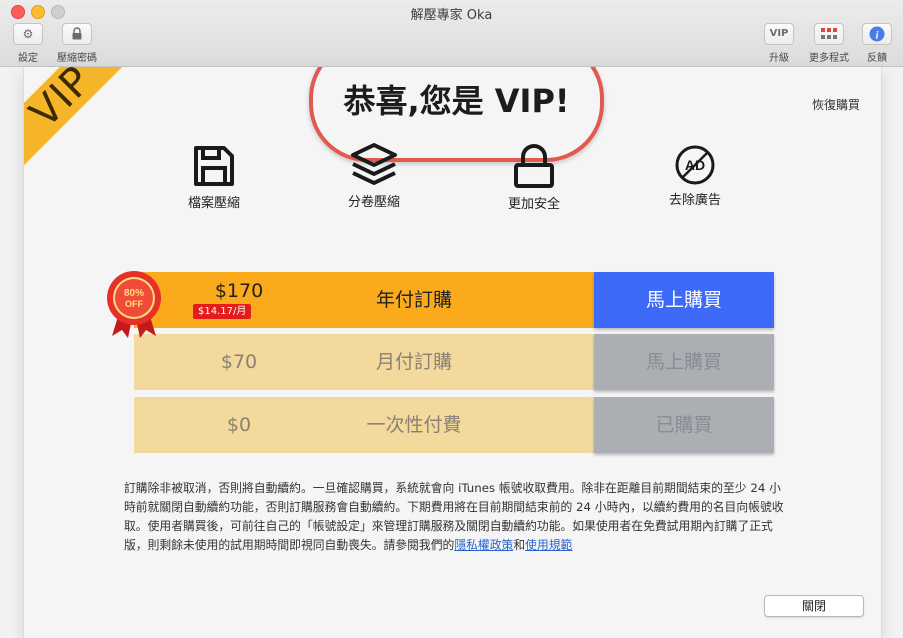 The width and height of the screenshot is (903, 638). Describe the element at coordinates (213, 203) in the screenshot. I see `feature-label: 檔案壓縮` at that location.